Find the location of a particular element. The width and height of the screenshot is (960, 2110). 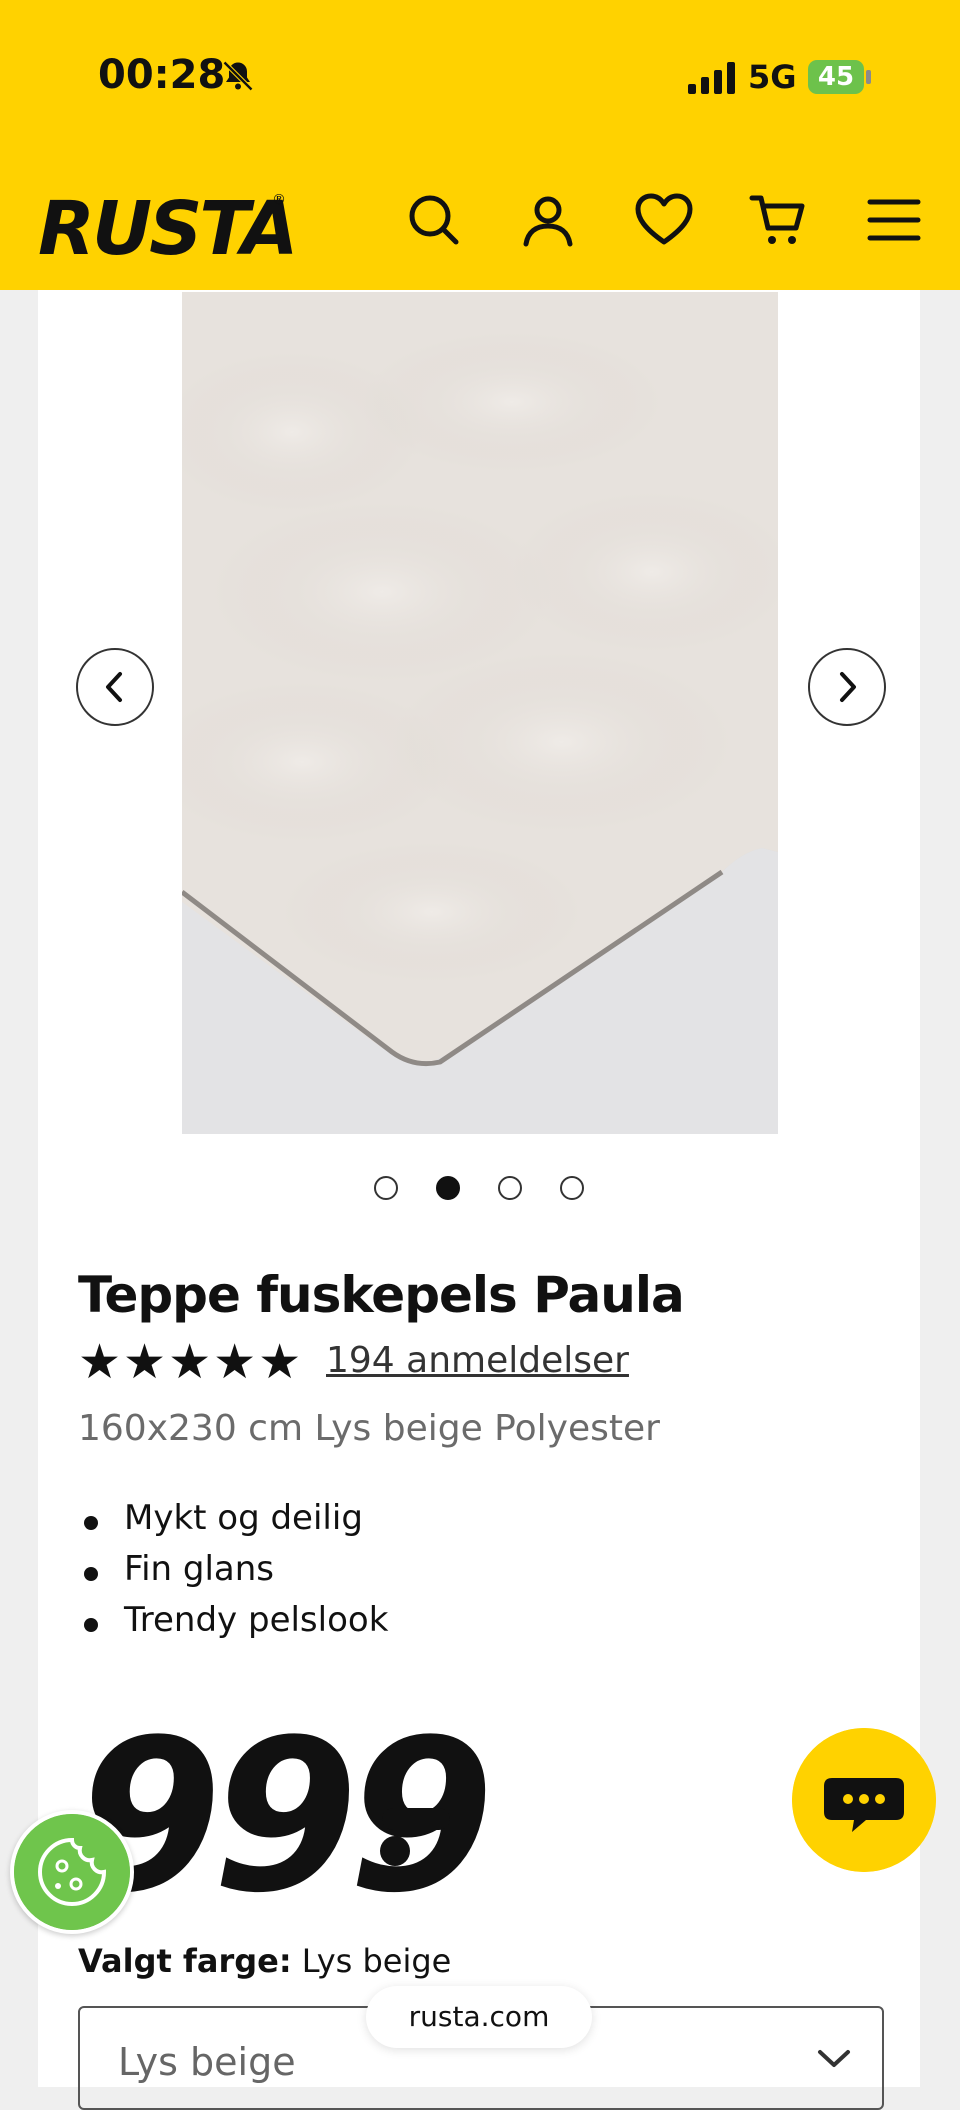

status-time: 00:28 is located at coordinates (162, 75).